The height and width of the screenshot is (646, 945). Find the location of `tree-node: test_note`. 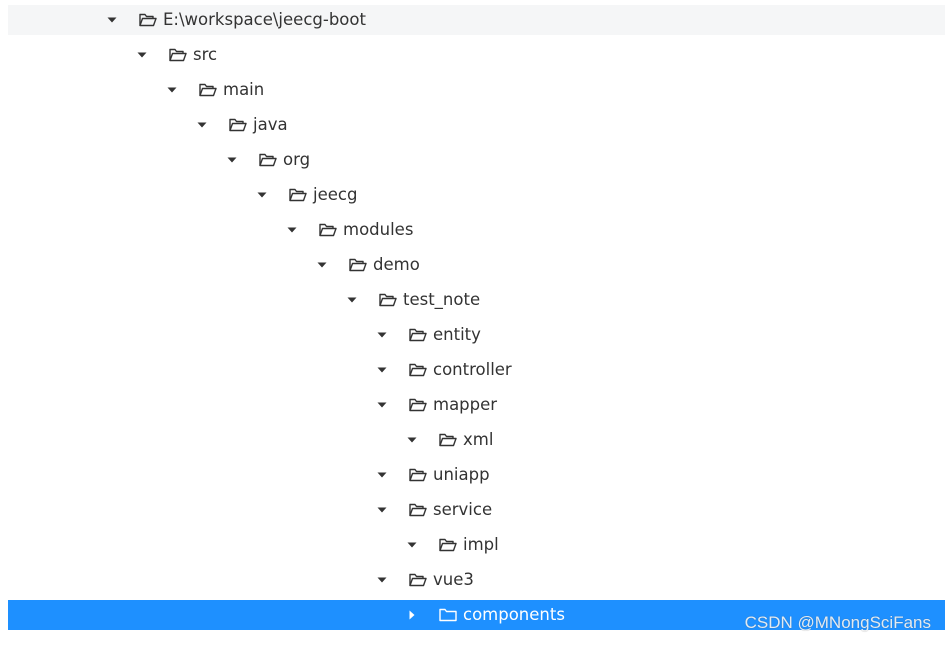

tree-node: test_note is located at coordinates (476, 300).